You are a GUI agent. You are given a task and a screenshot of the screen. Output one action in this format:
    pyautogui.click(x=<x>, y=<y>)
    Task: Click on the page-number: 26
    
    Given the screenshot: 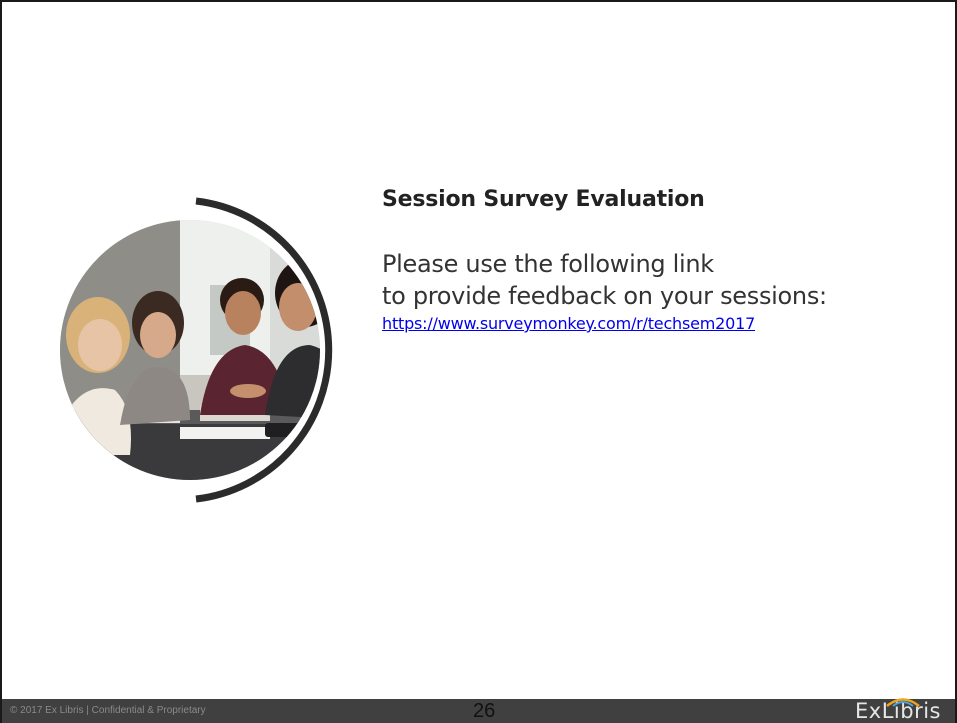 What is the action you would take?
    pyautogui.click(x=484, y=711)
    